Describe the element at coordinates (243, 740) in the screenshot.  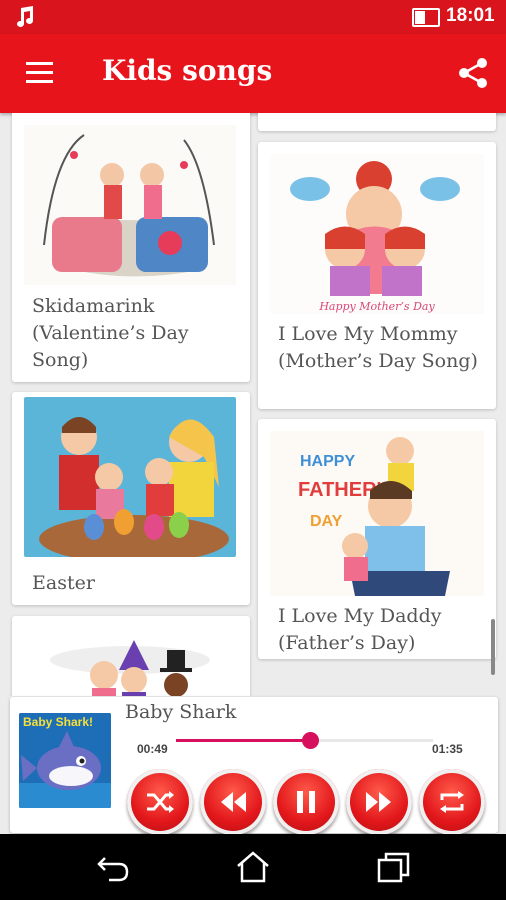
I see `seek-bar-progress` at that location.